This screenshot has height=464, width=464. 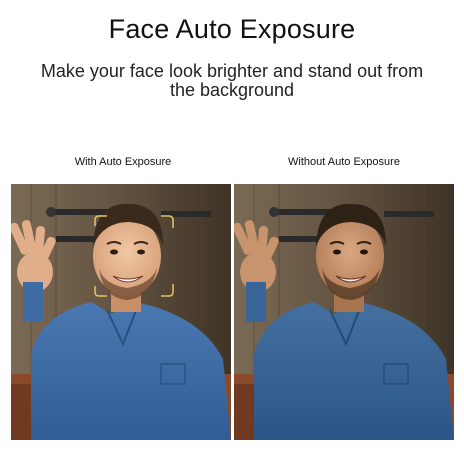 I want to click on with-auto-exposure-label: With Auto Exposure, so click(x=123, y=162).